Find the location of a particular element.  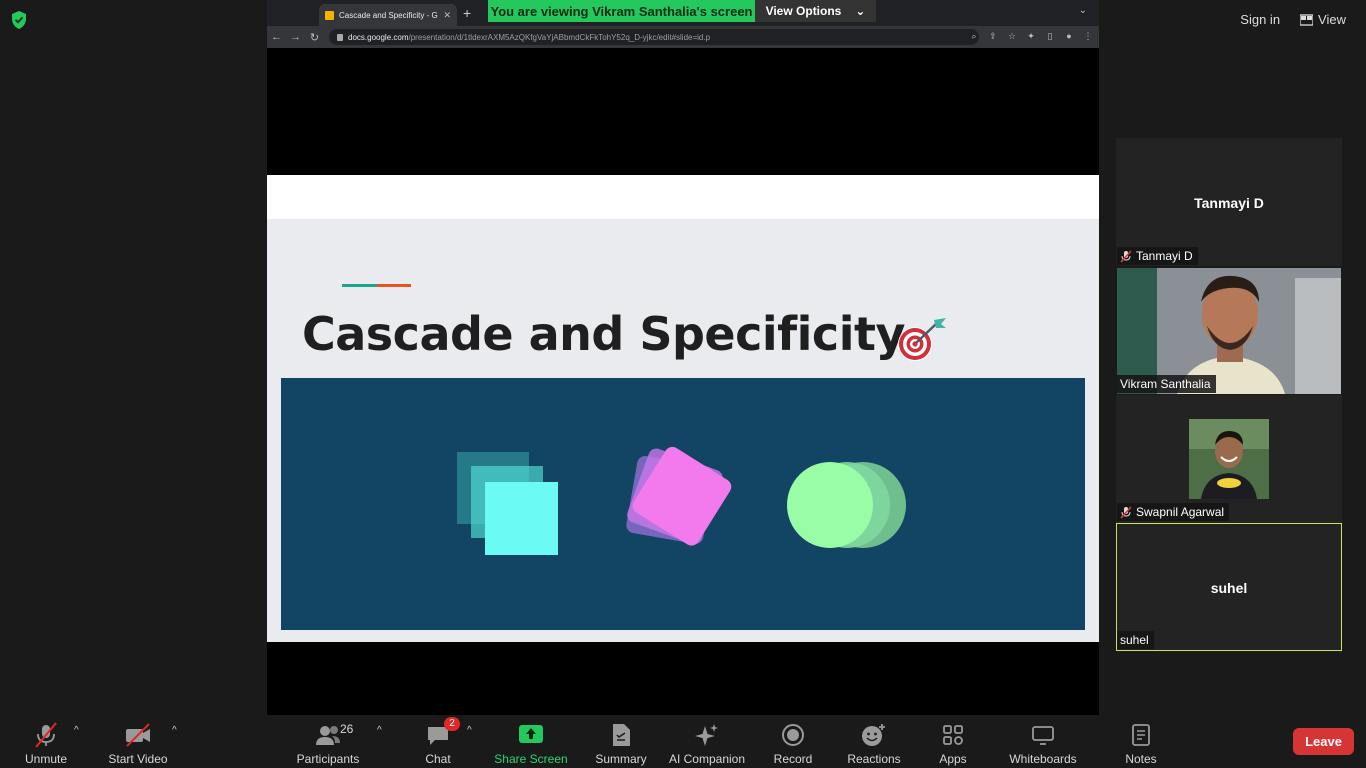

record-label: Record is located at coordinates (793, 759).